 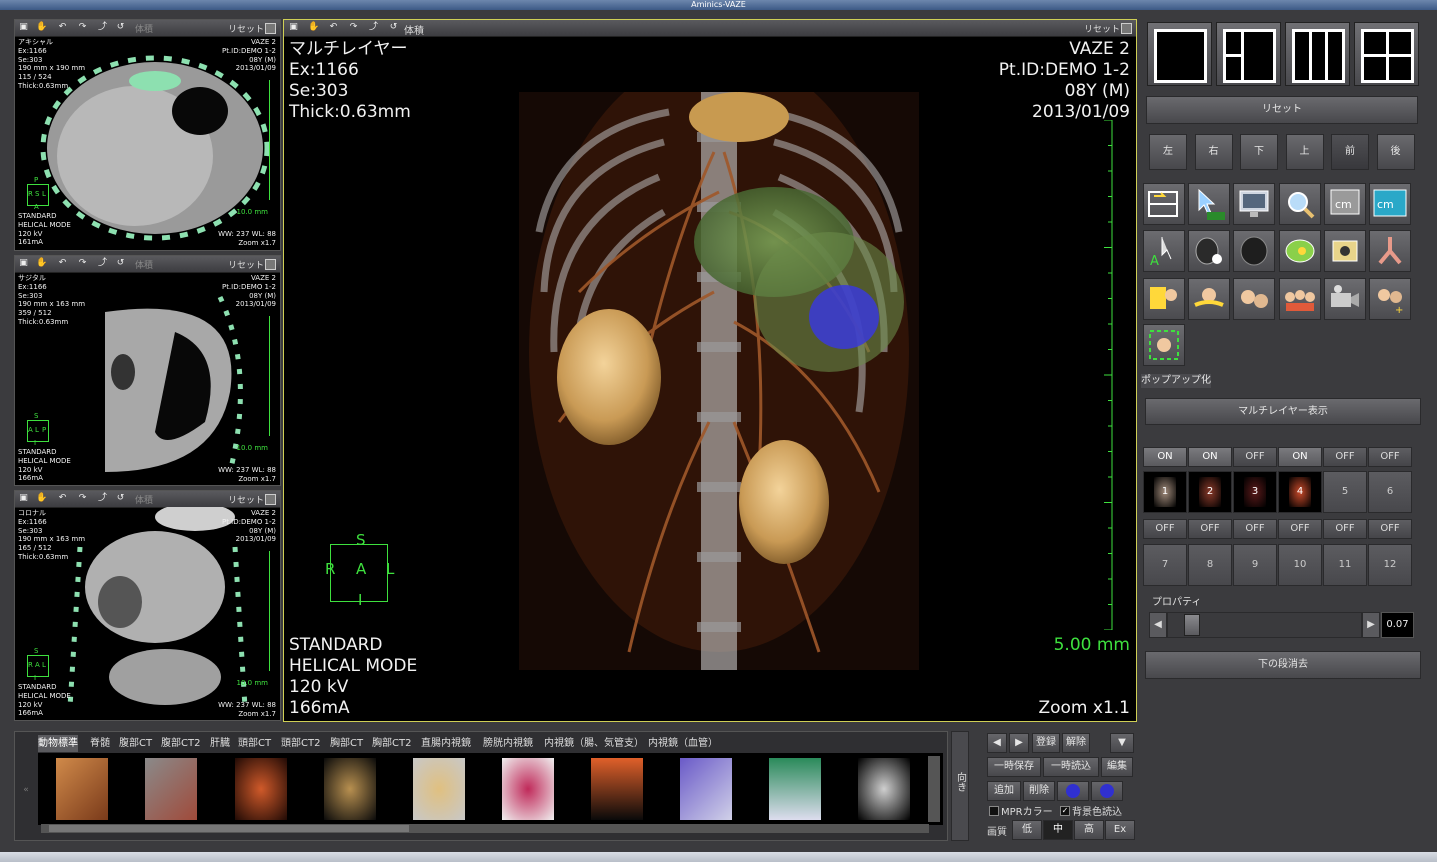 What do you see at coordinates (1179, 54) in the screenshot?
I see `layout-1x1-button` at bounding box center [1179, 54].